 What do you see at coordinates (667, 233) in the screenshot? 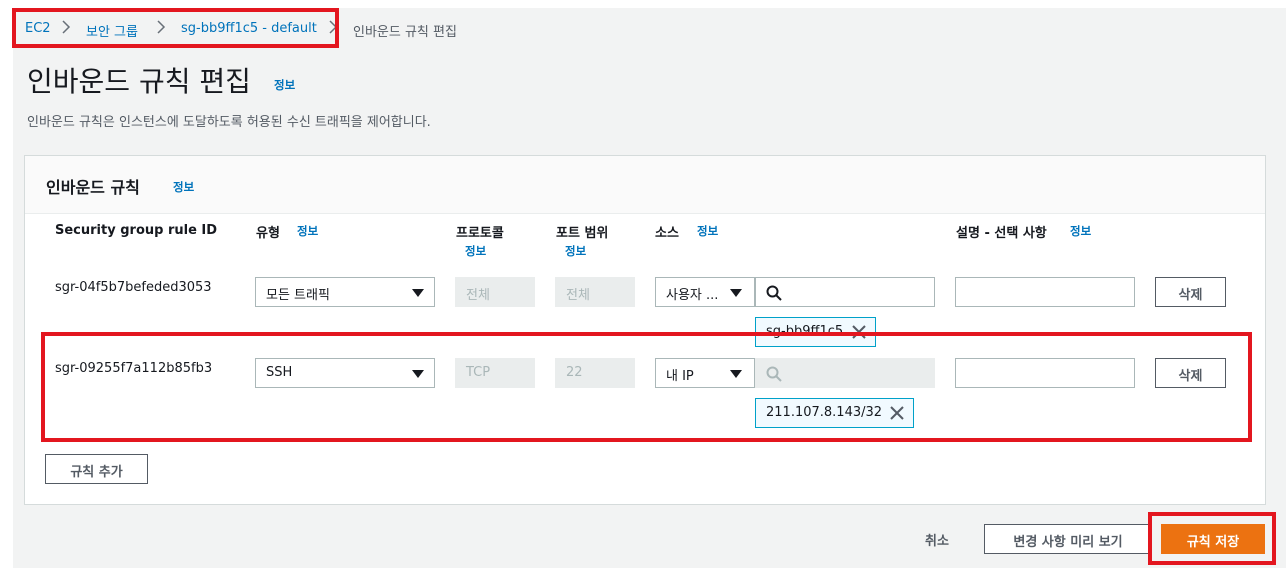
I see `col-source: 소스` at bounding box center [667, 233].